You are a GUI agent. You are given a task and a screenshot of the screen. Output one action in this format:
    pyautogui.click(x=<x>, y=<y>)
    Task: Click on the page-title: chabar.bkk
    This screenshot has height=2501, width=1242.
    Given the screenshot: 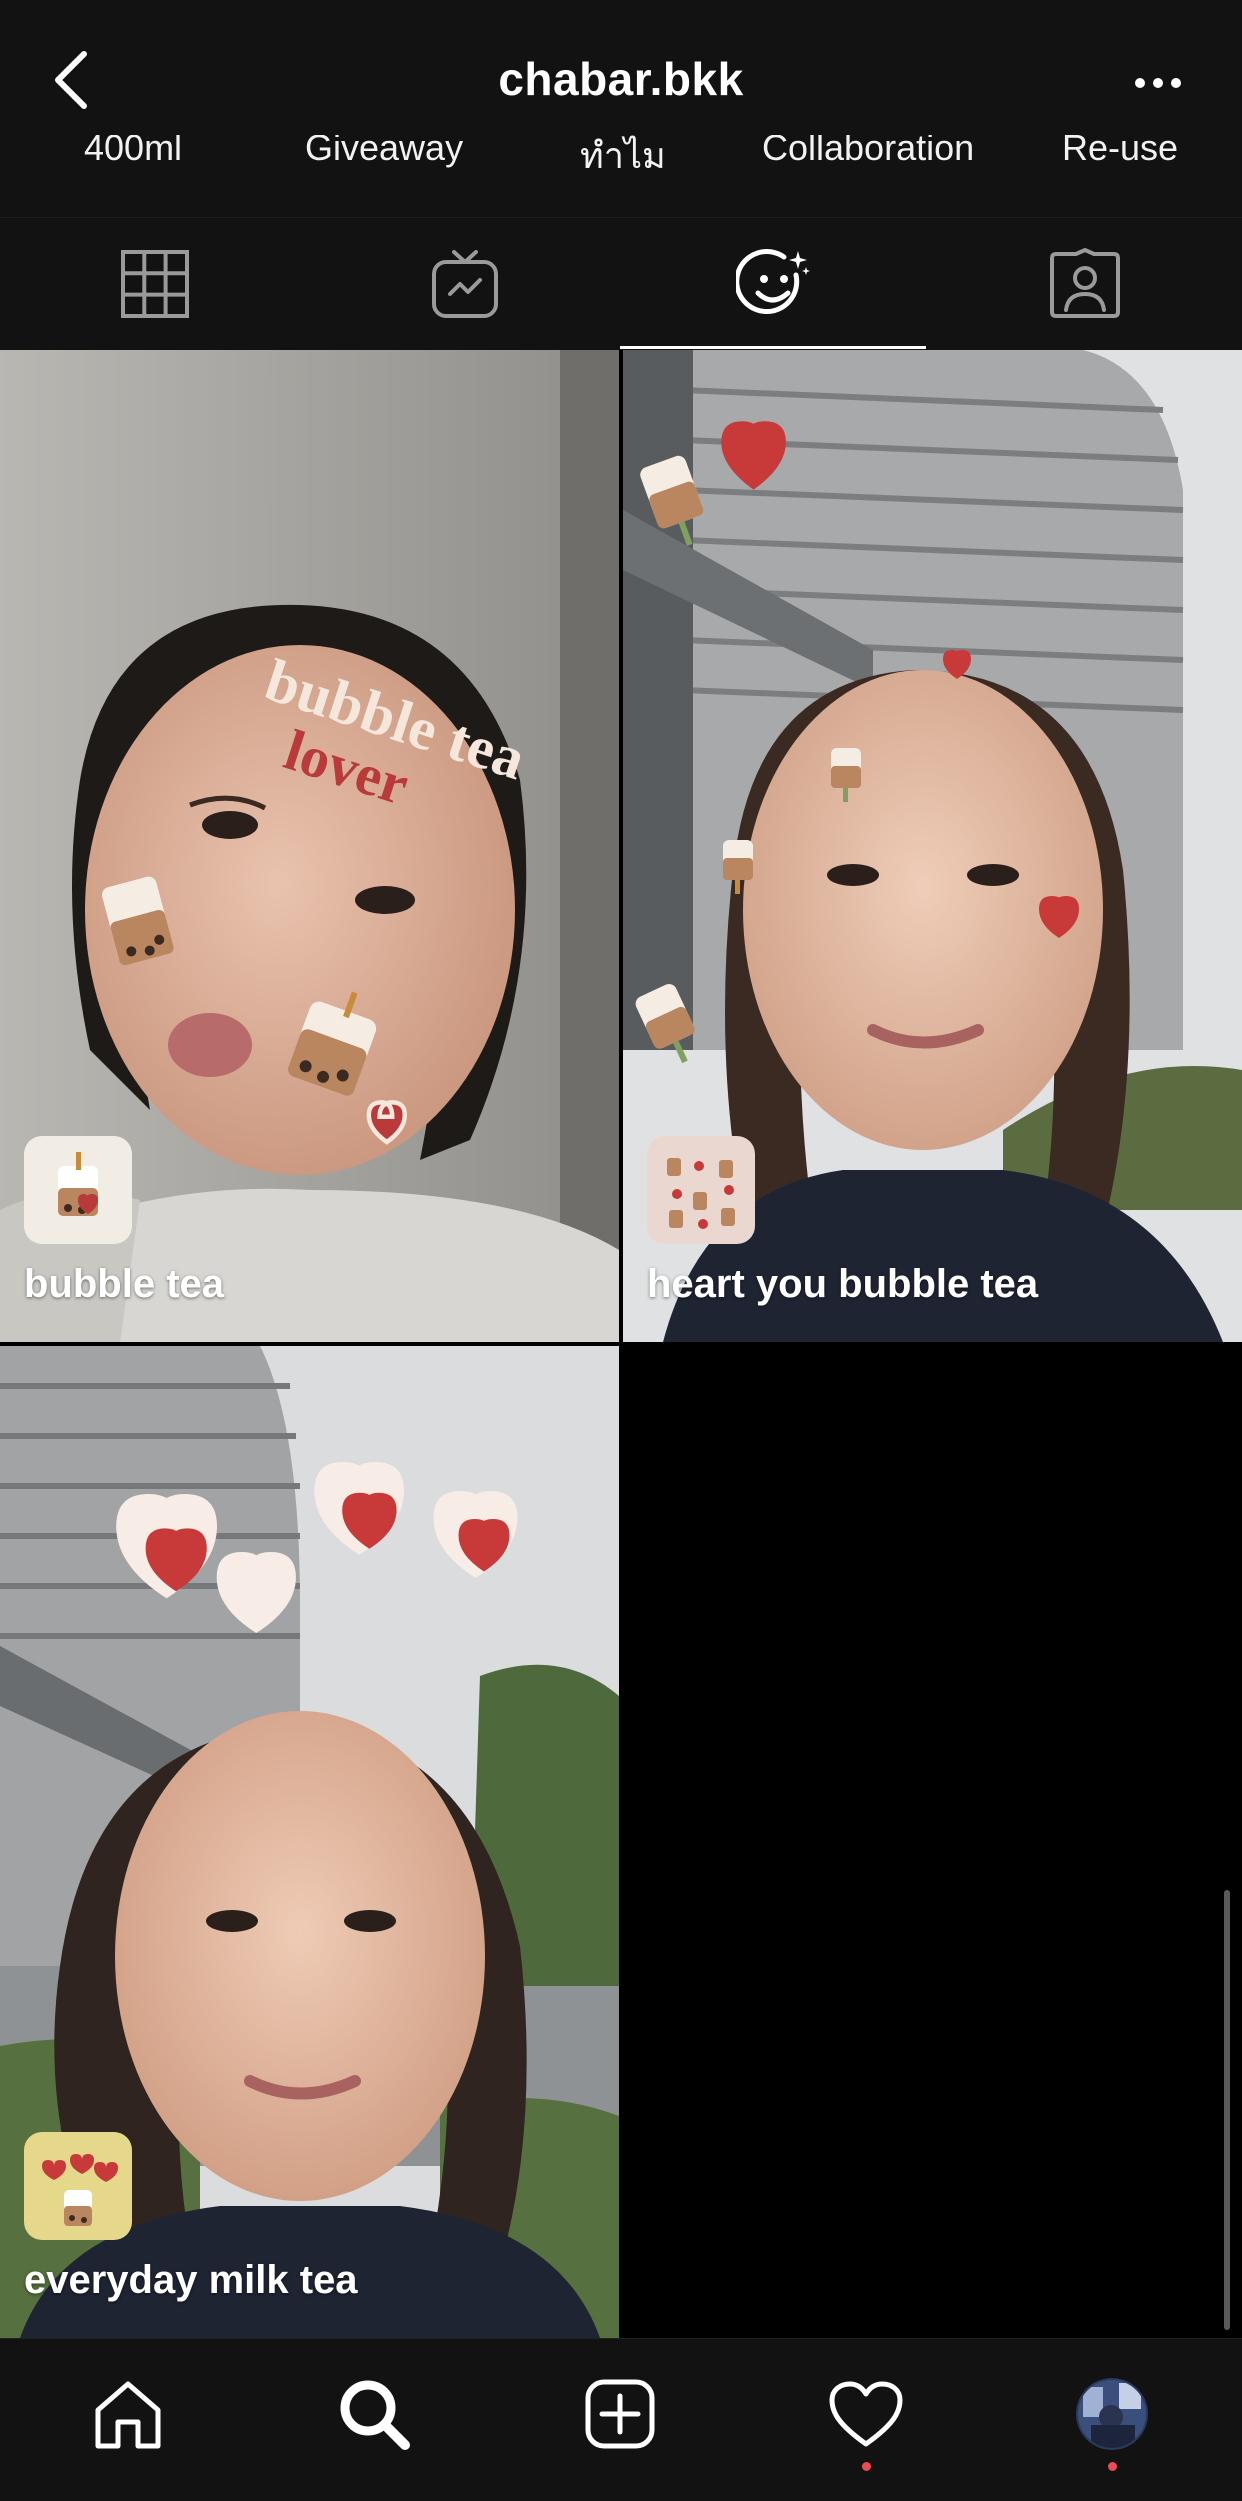 What is the action you would take?
    pyautogui.click(x=621, y=79)
    